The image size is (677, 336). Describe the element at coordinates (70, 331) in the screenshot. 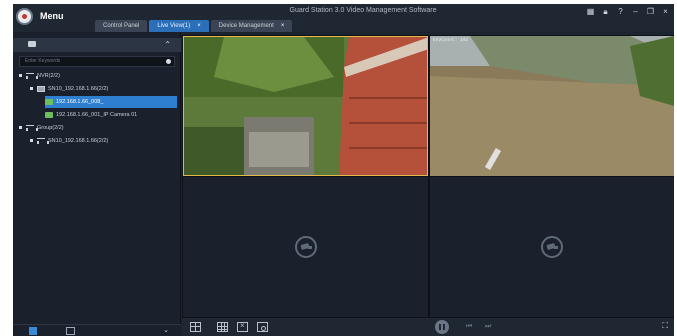

I see `view-list-icon` at that location.